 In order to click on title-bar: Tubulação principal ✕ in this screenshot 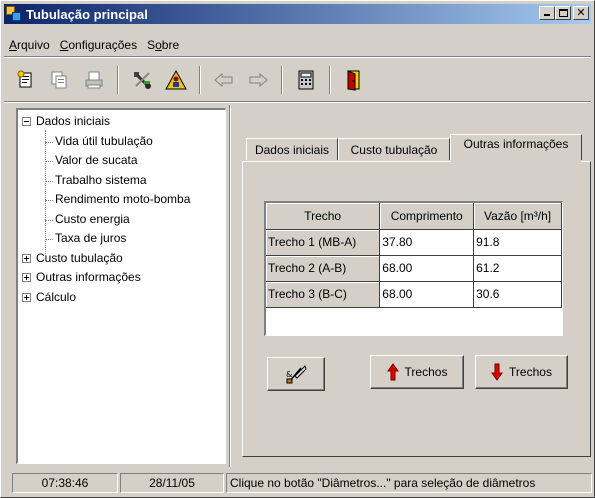, I will do `click(297, 14)`.